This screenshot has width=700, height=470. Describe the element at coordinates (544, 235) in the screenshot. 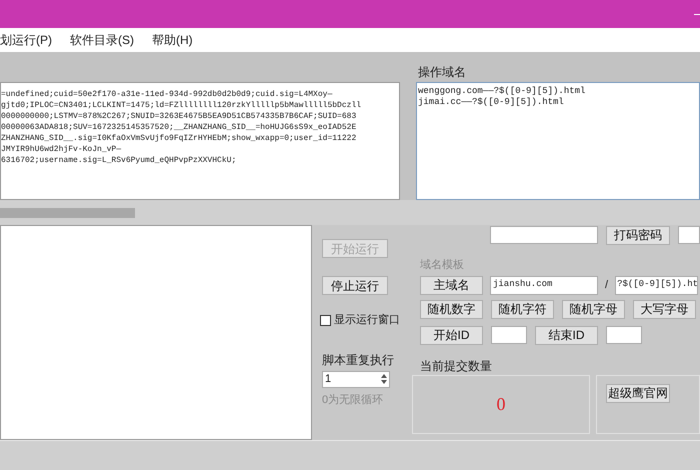

I see `account-field` at that location.